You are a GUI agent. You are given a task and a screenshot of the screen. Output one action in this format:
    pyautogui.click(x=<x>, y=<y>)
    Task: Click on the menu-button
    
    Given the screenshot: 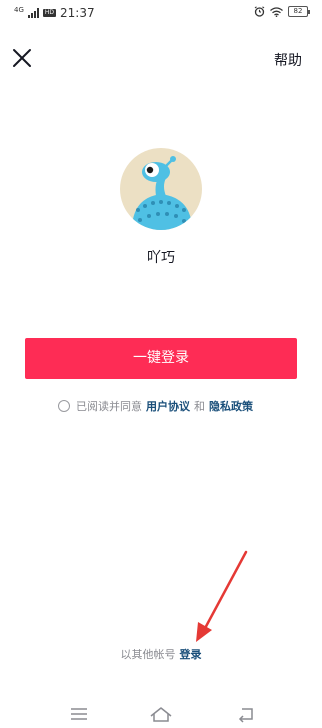 What is the action you would take?
    pyautogui.click(x=79, y=714)
    